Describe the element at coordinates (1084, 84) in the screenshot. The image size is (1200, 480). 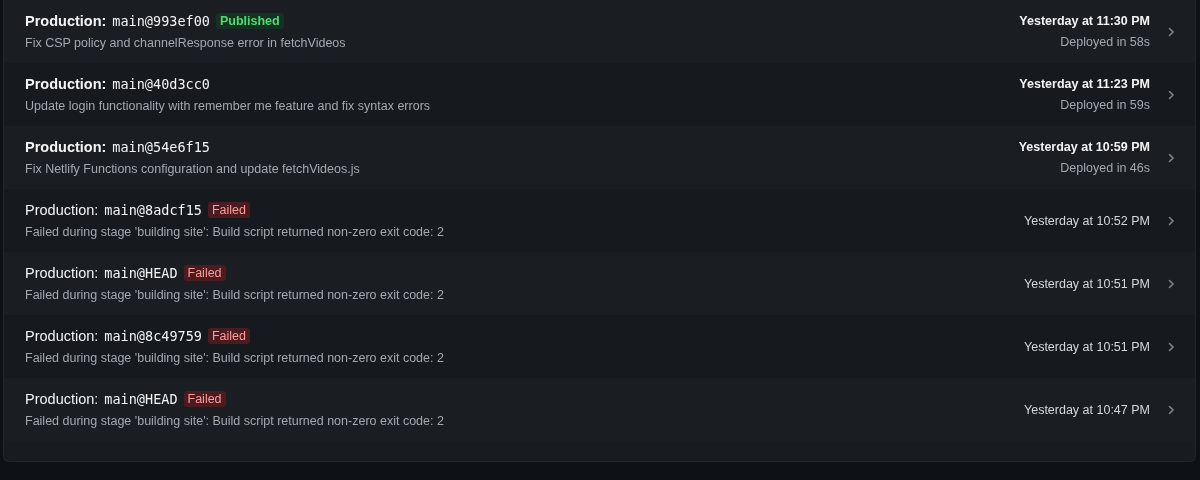
I see `deploy-time: Yesterday at 11:23 PM` at that location.